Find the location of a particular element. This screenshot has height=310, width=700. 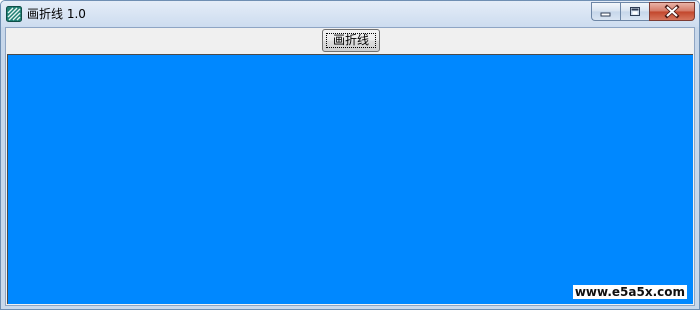

draw-polyline-button: 画折线 is located at coordinates (351, 40).